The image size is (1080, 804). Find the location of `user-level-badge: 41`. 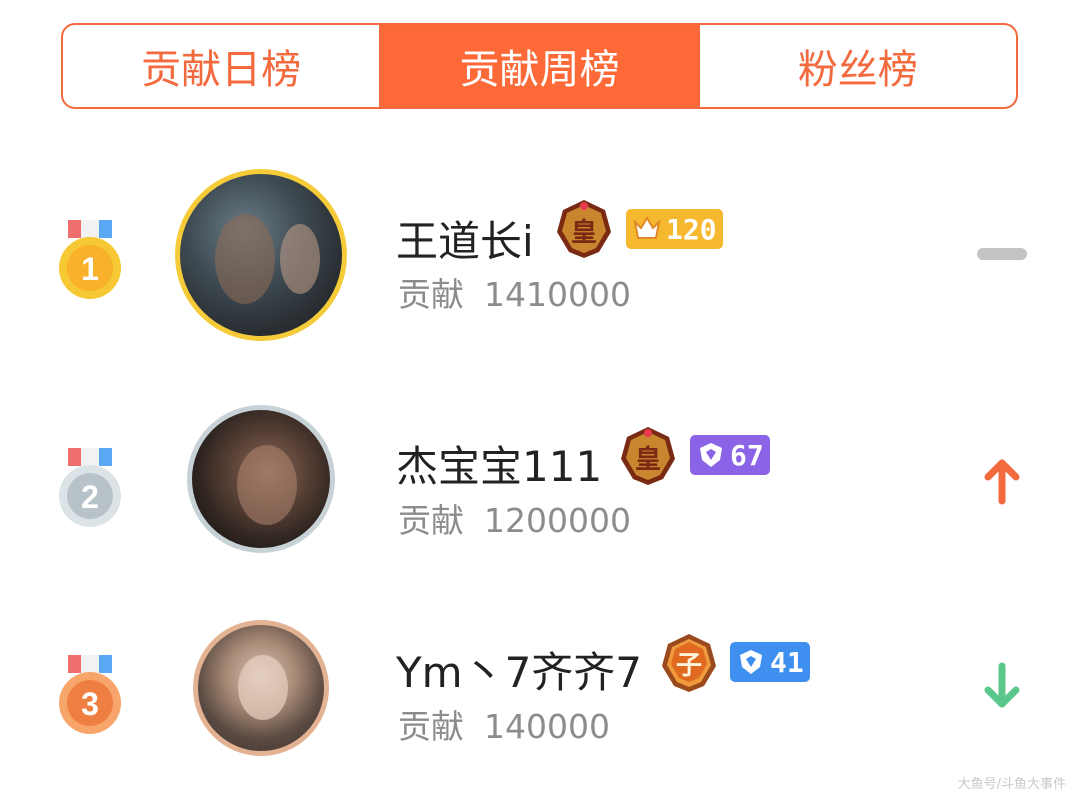

user-level-badge: 41 is located at coordinates (770, 662).